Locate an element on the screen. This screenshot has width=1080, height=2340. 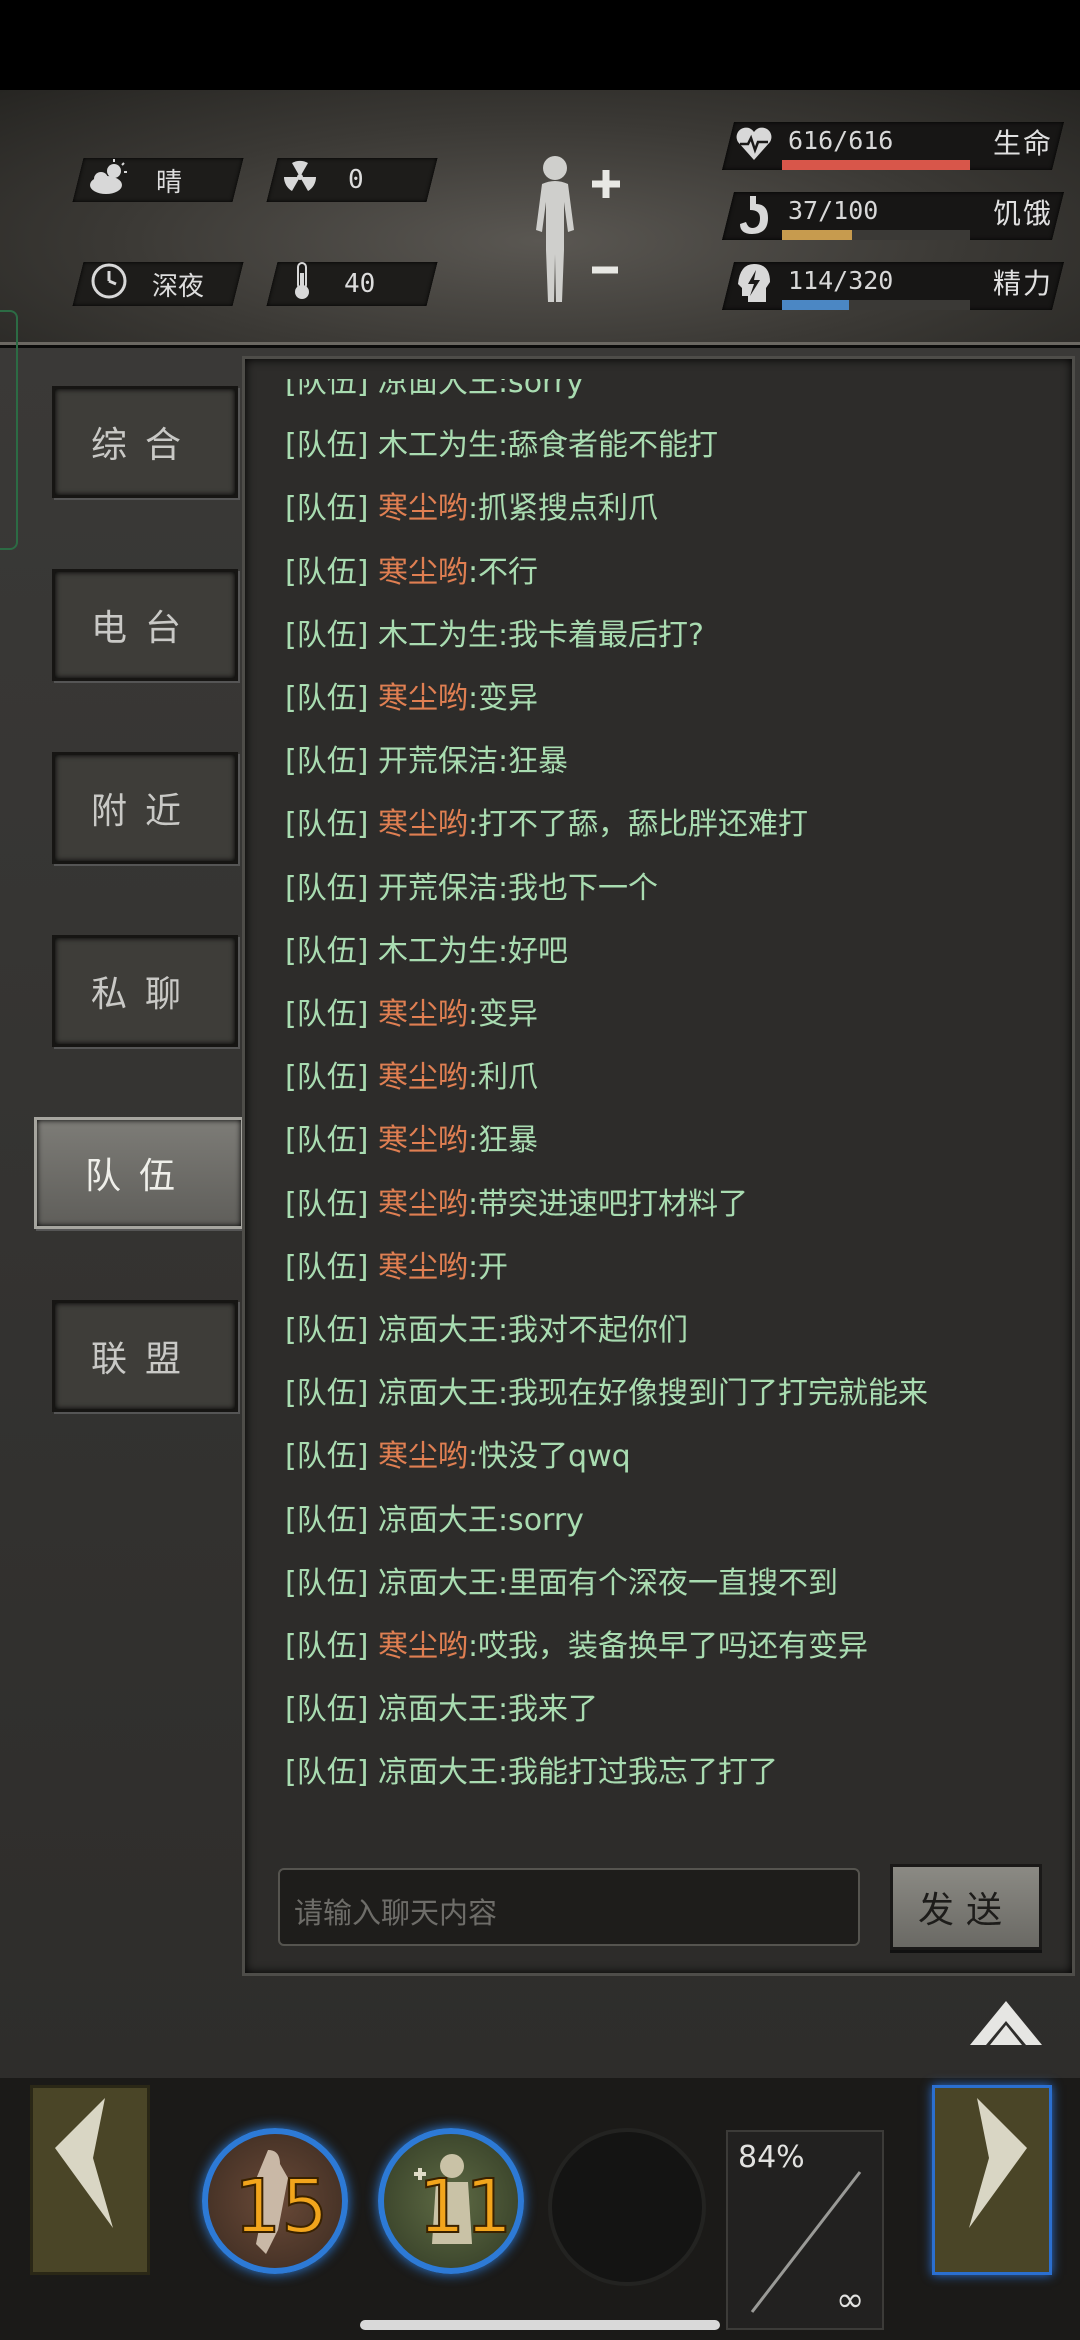
skill-slot-1: 15 is located at coordinates (275, 2201).